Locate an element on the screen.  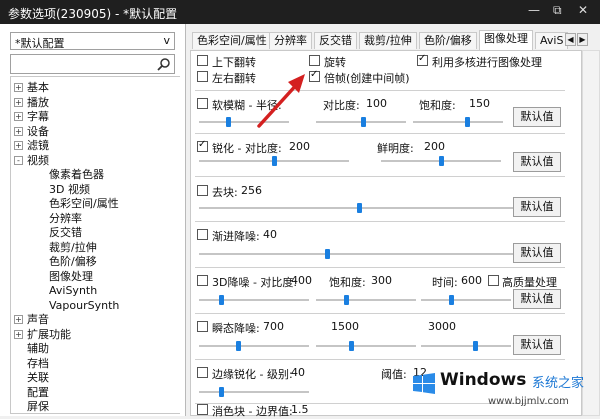
flip-horizontal-checkbox is located at coordinates (202, 76).